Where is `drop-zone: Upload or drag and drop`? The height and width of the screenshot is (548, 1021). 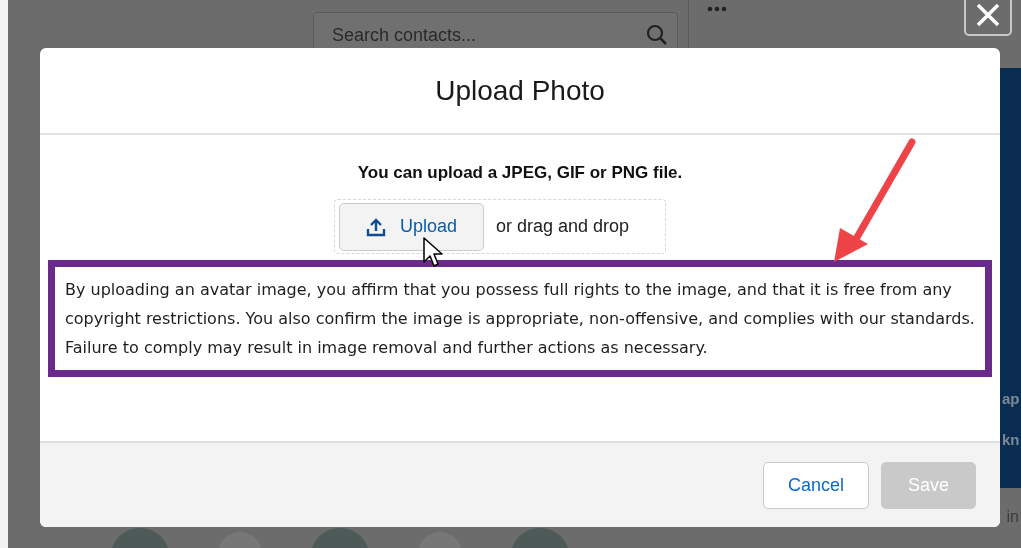
drop-zone: Upload or drag and drop is located at coordinates (500, 226).